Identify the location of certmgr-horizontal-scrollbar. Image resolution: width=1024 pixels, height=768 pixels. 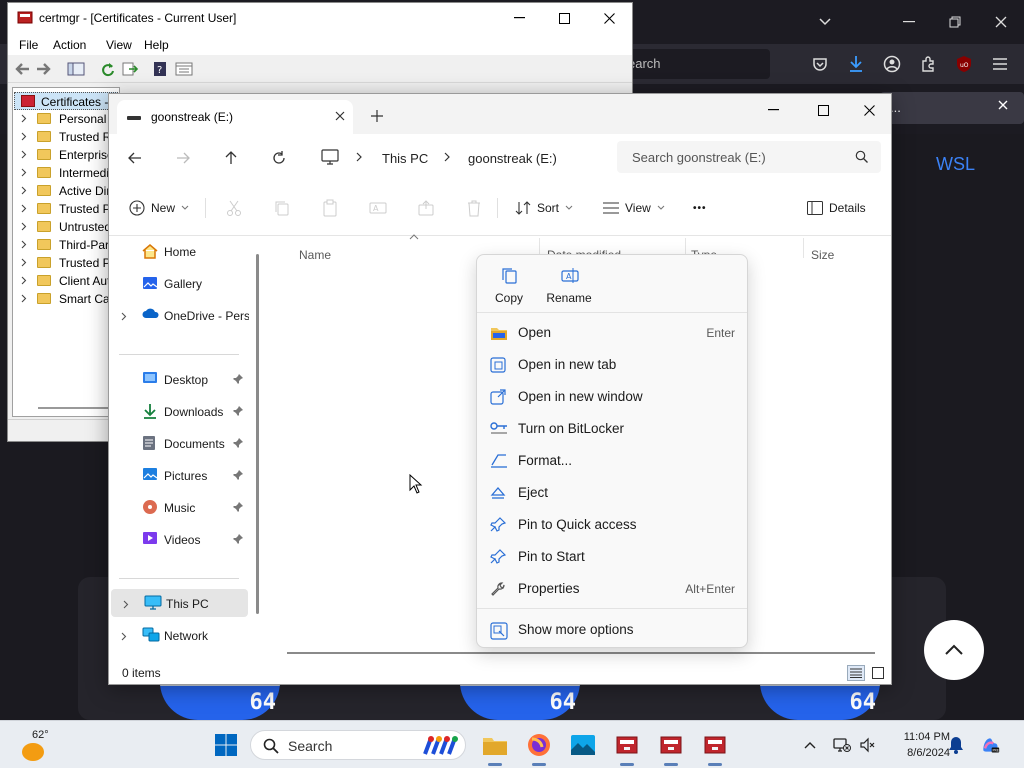
(77, 408).